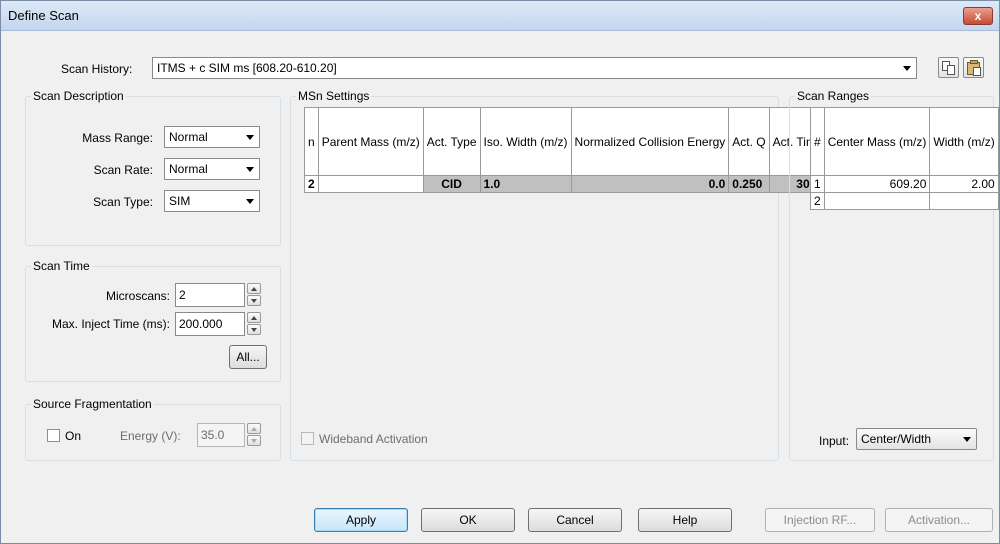 The image size is (1000, 544). I want to click on table-row: 1 609.20 2.00, so click(904, 184).